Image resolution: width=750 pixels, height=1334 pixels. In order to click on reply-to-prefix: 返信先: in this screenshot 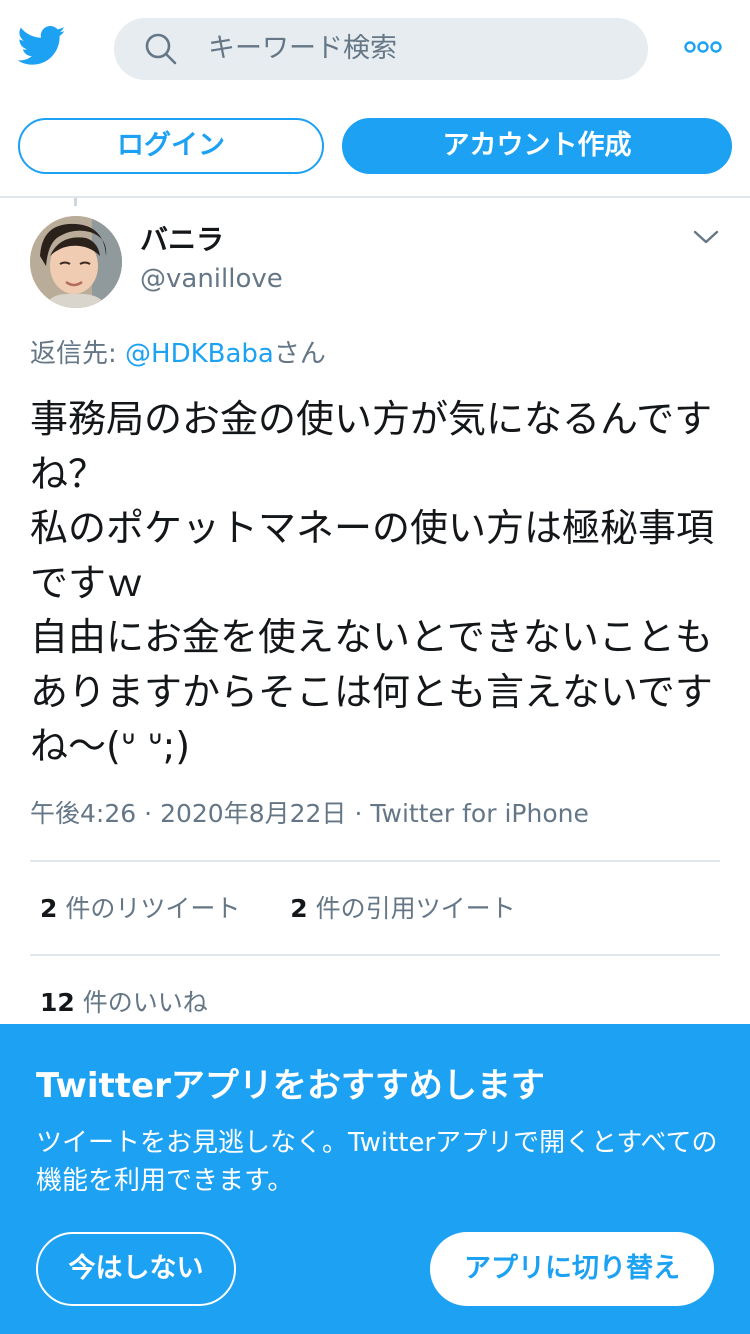, I will do `click(78, 354)`.